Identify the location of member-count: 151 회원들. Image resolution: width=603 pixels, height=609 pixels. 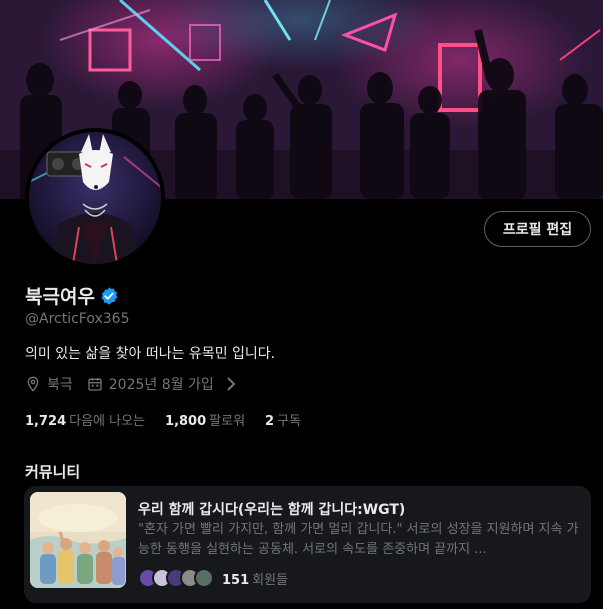
(255, 578).